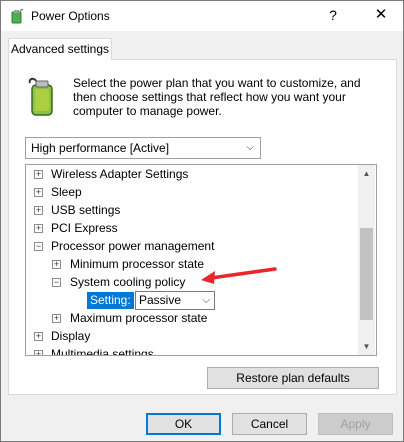 The height and width of the screenshot is (442, 404). I want to click on power-plan-dropdown: High performance [Active] ⌵, so click(143, 148).